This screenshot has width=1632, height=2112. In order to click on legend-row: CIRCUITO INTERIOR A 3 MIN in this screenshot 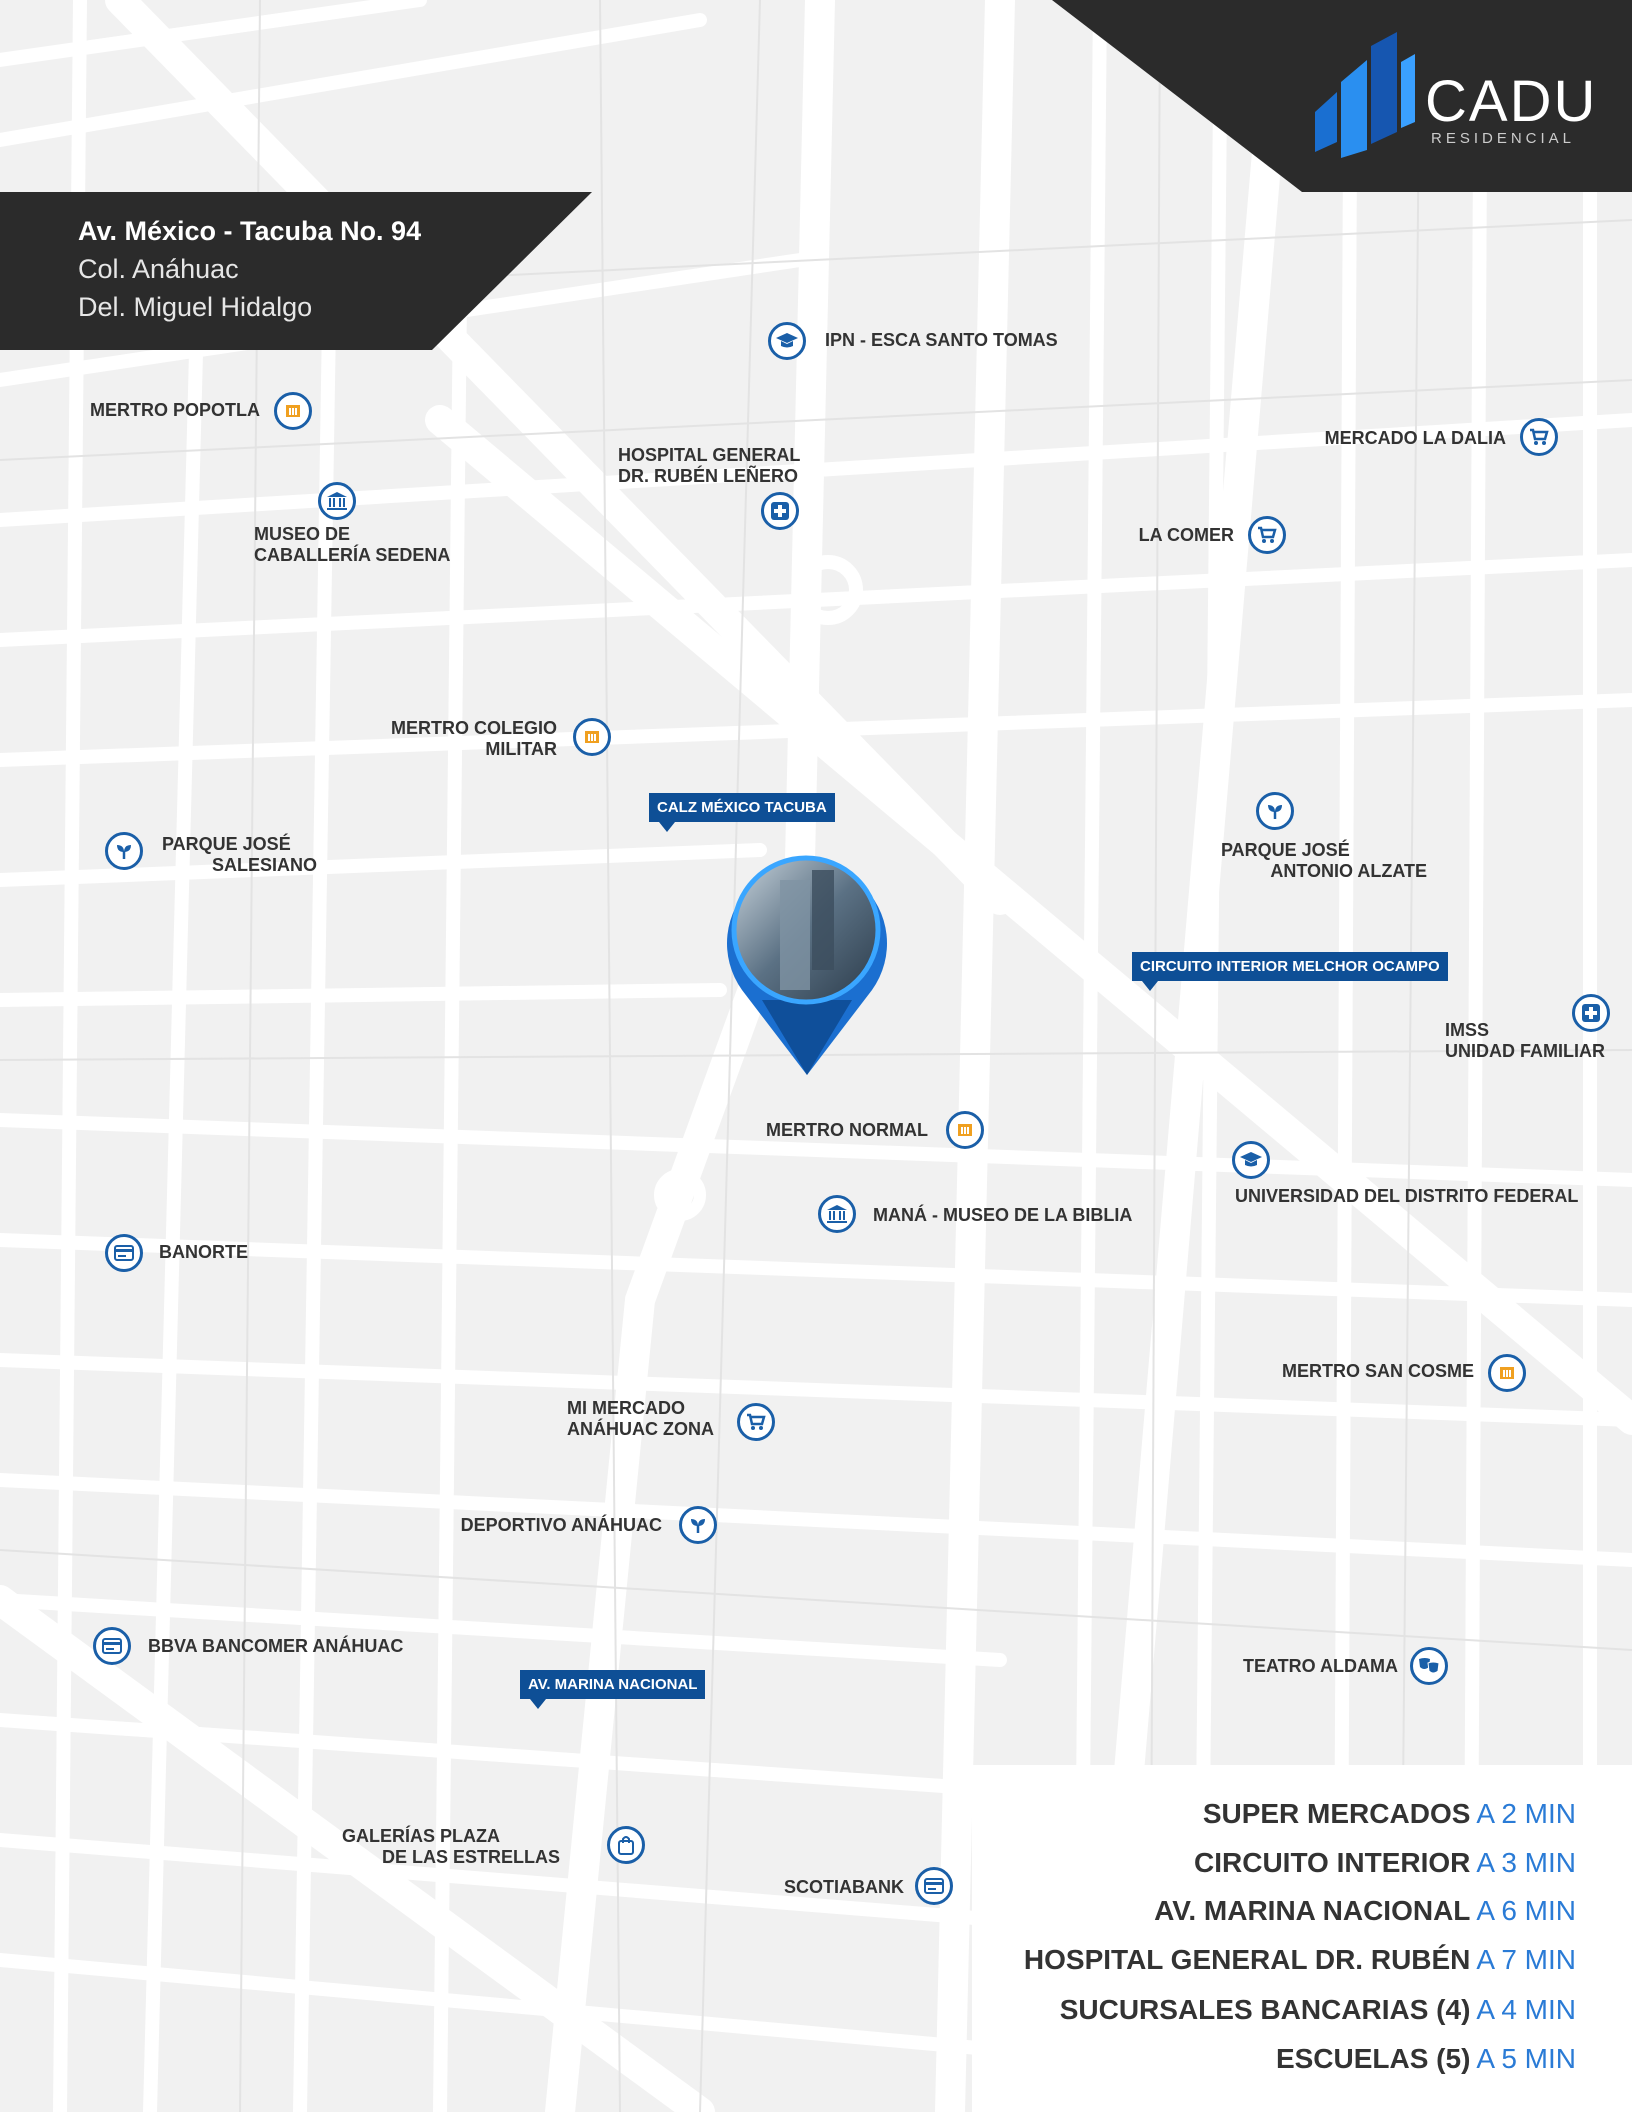, I will do `click(1385, 1863)`.